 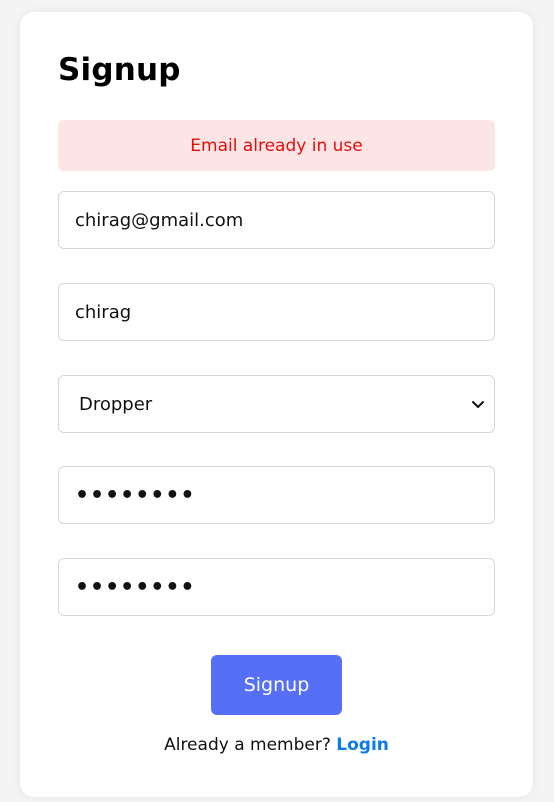 What do you see at coordinates (103, 312) in the screenshot?
I see `name-value: chirag` at bounding box center [103, 312].